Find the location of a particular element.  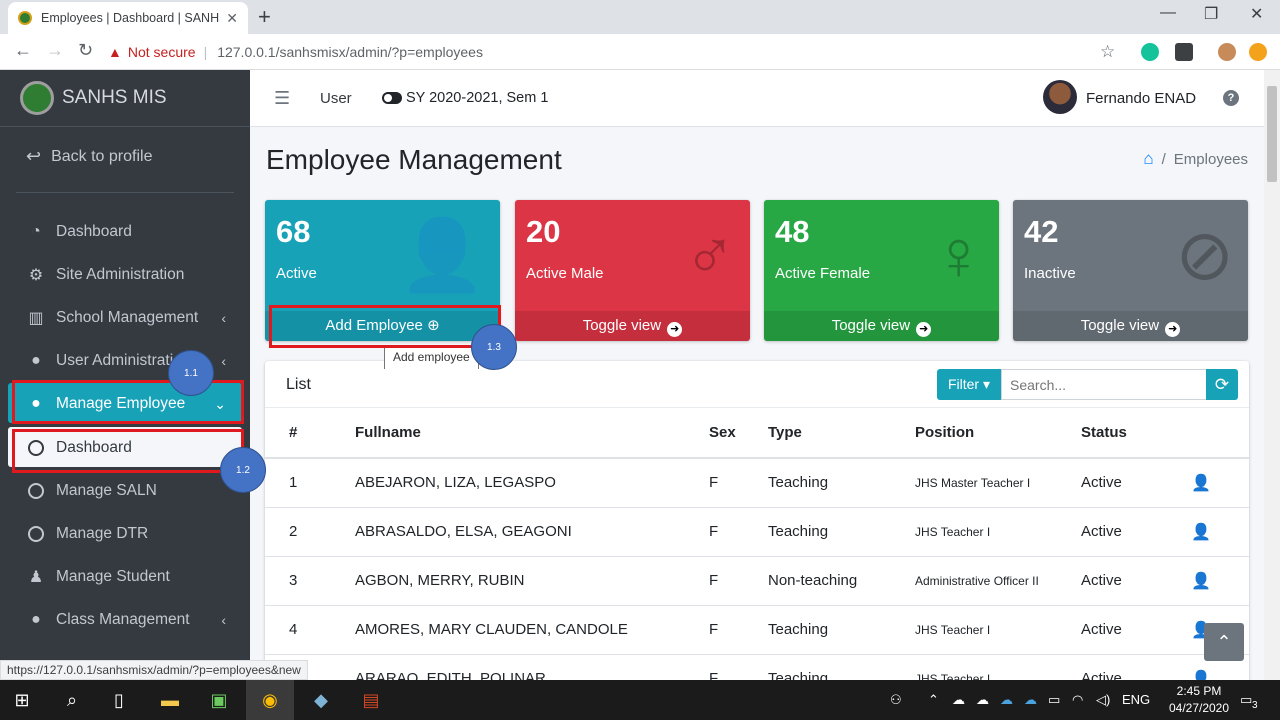

column-header-status: Status is located at coordinates (1136, 433).